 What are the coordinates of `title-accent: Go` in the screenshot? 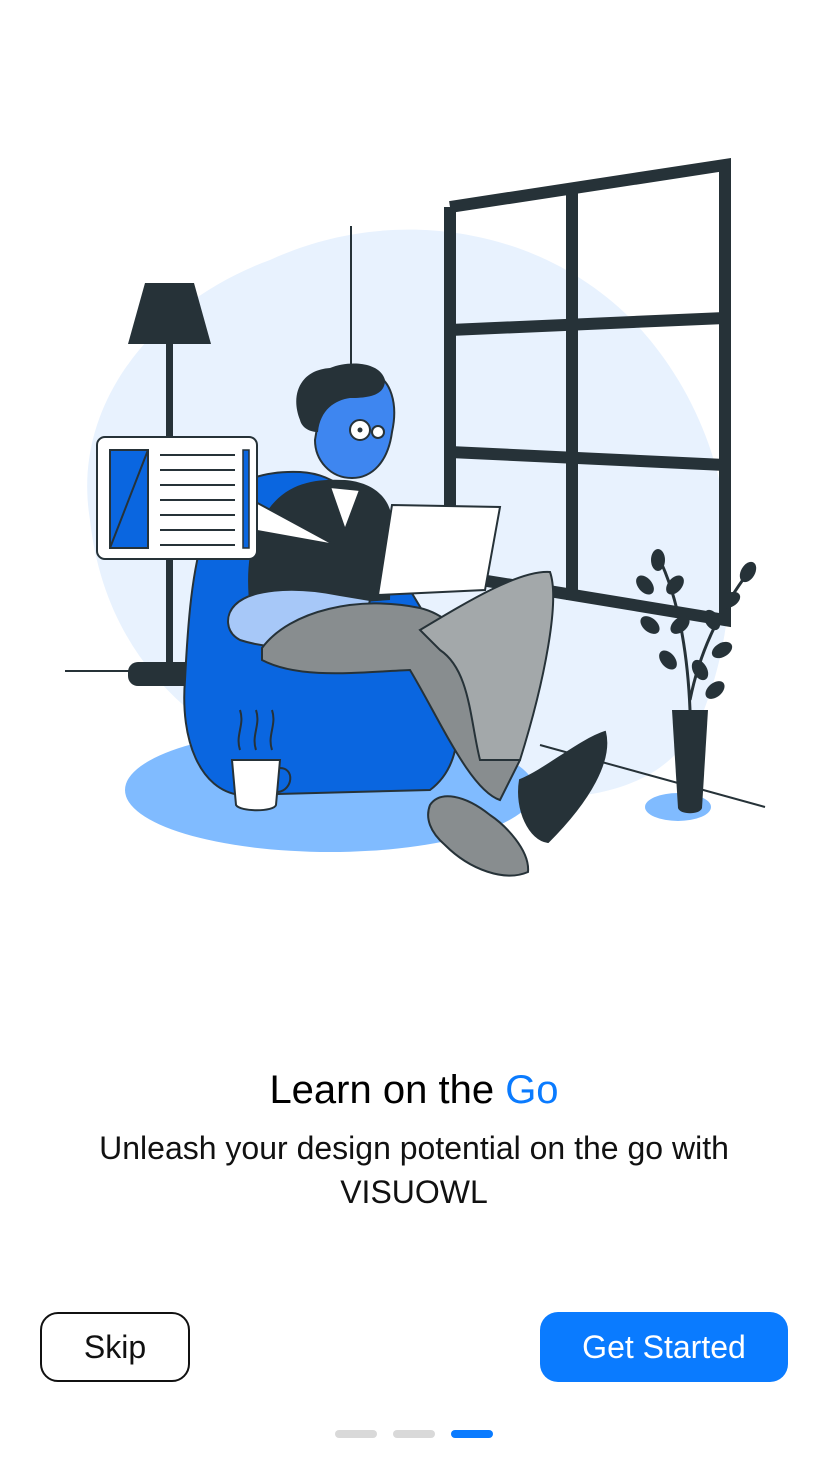 It's located at (532, 1090).